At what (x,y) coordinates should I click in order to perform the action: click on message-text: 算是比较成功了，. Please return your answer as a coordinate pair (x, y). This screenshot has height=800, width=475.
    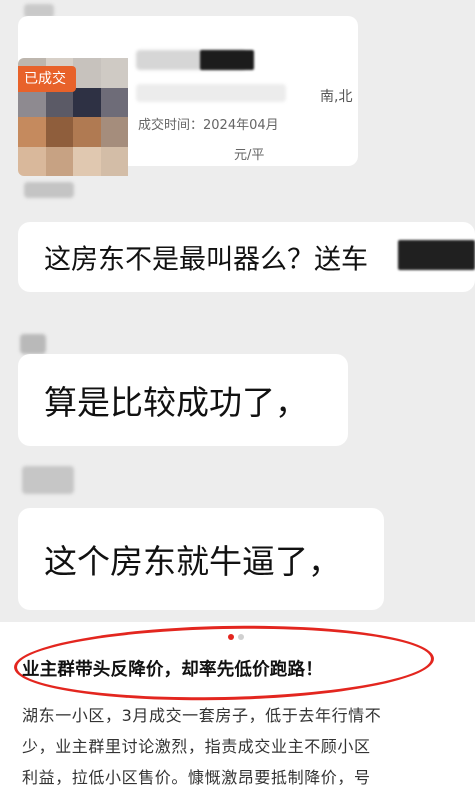
    Looking at the image, I should click on (176, 402).